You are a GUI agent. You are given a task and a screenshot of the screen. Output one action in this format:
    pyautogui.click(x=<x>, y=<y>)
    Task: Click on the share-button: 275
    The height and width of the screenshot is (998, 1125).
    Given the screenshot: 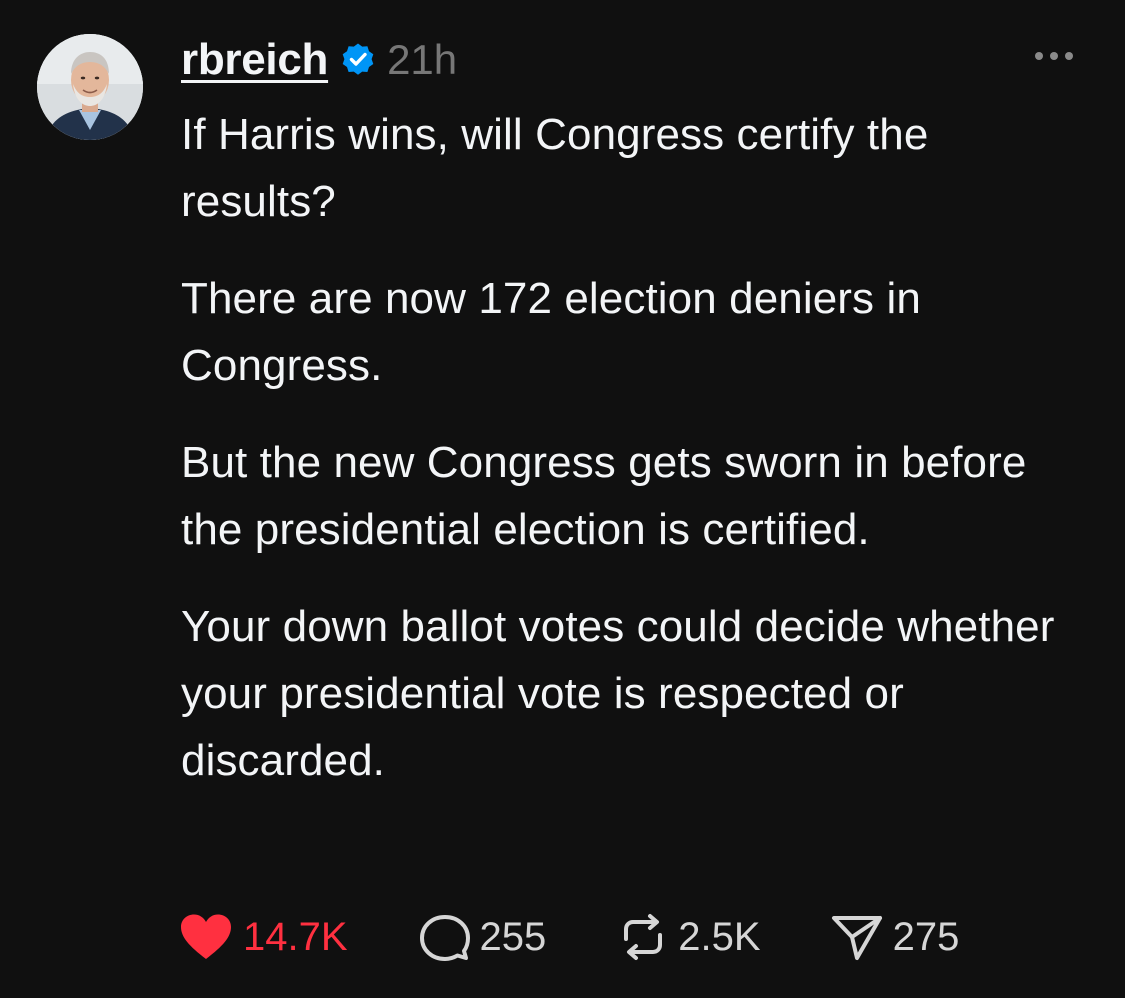 What is the action you would take?
    pyautogui.click(x=895, y=937)
    